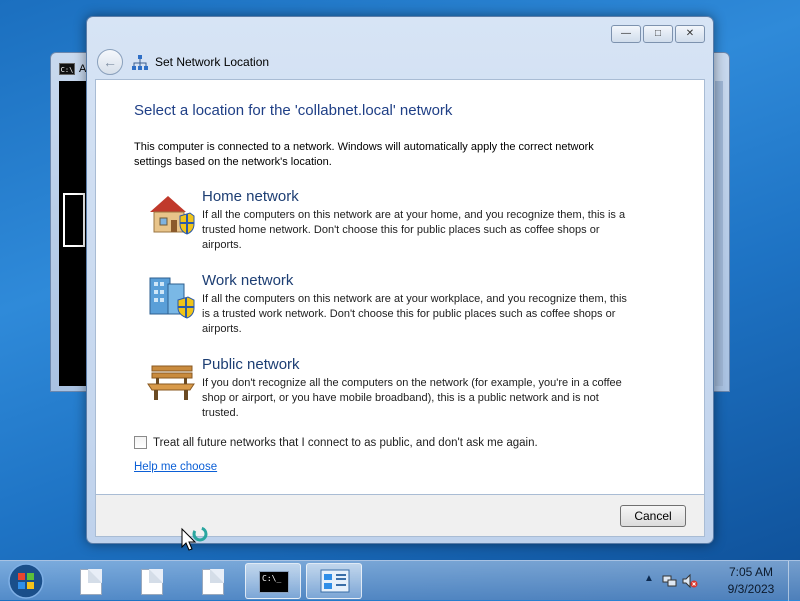 This screenshot has width=800, height=601. I want to click on taskbar-item-network-settings, so click(334, 581).